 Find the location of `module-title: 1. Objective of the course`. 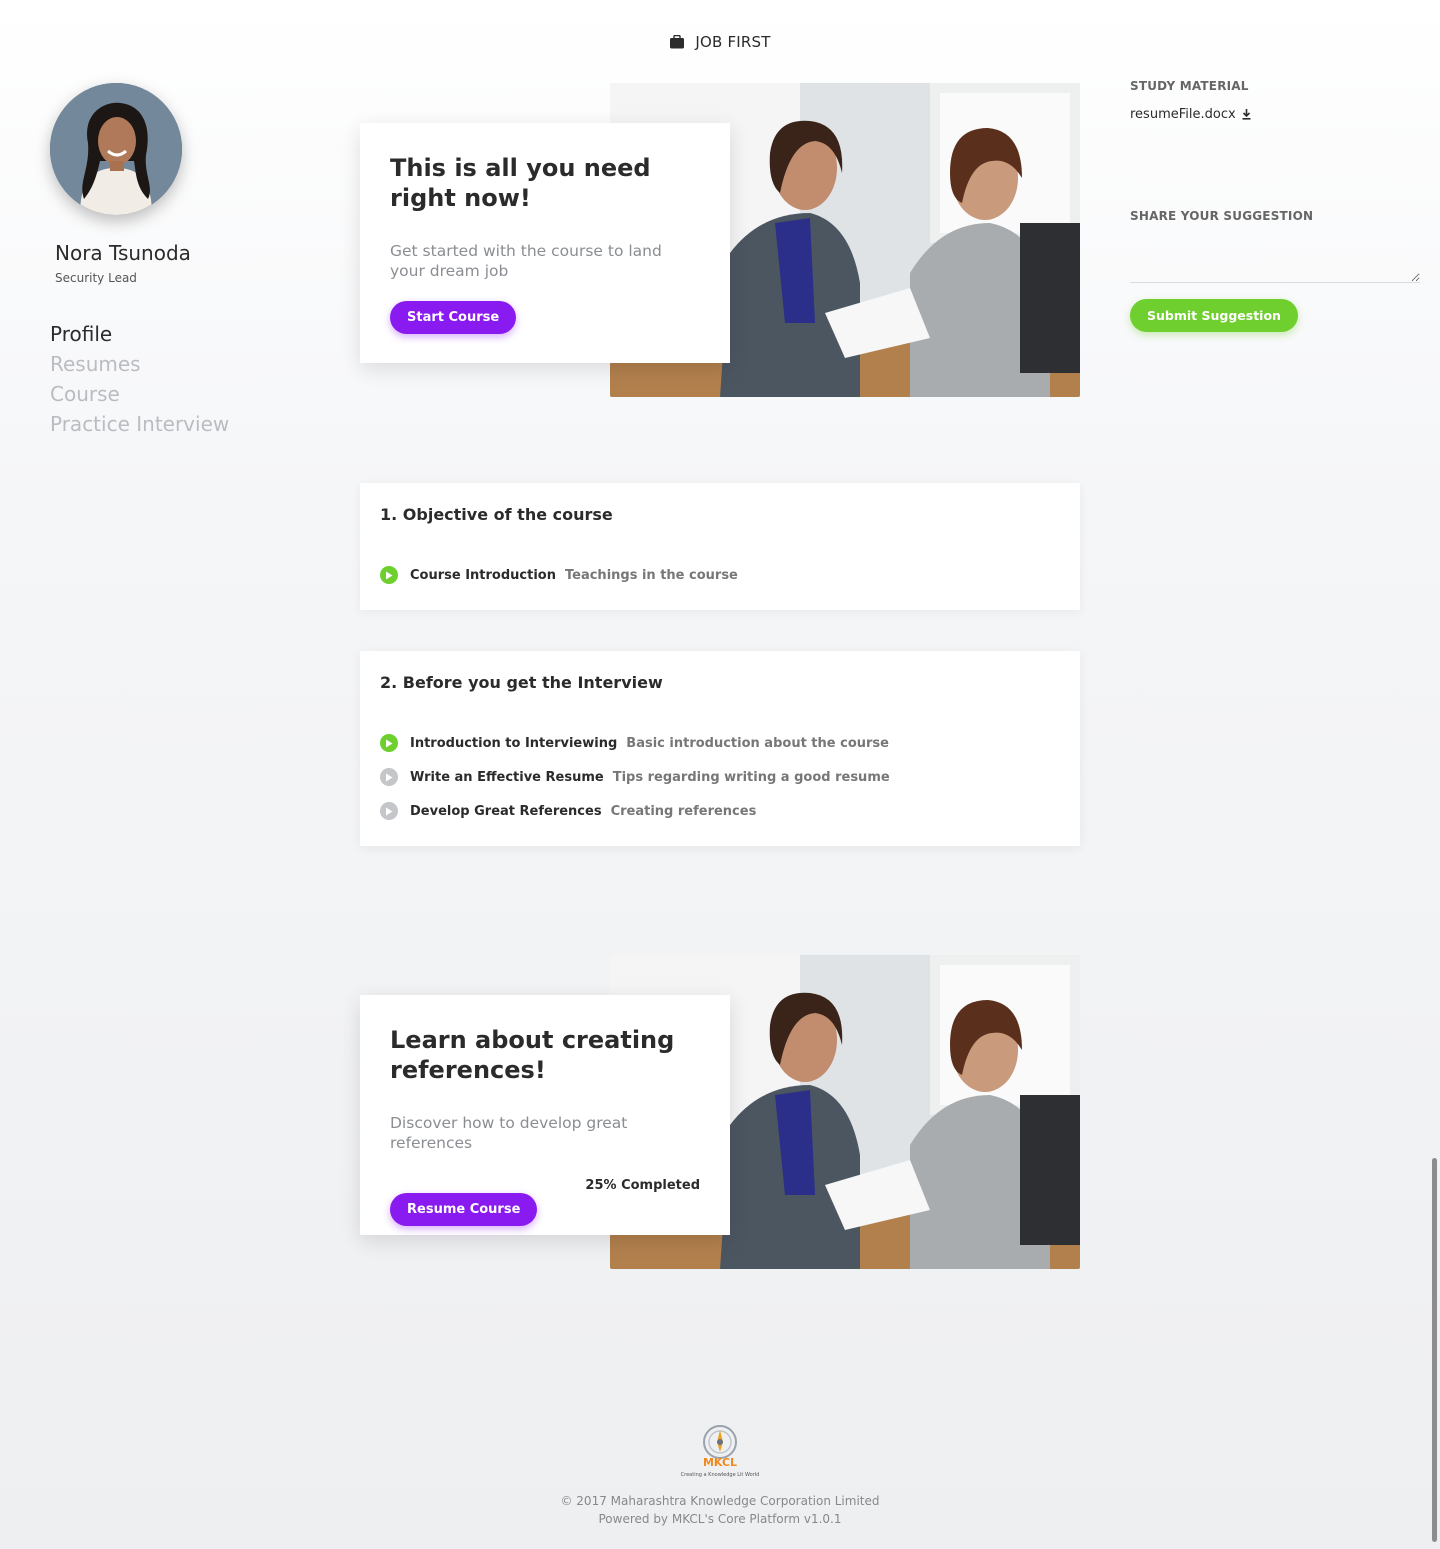

module-title: 1. Objective of the course is located at coordinates (496, 514).